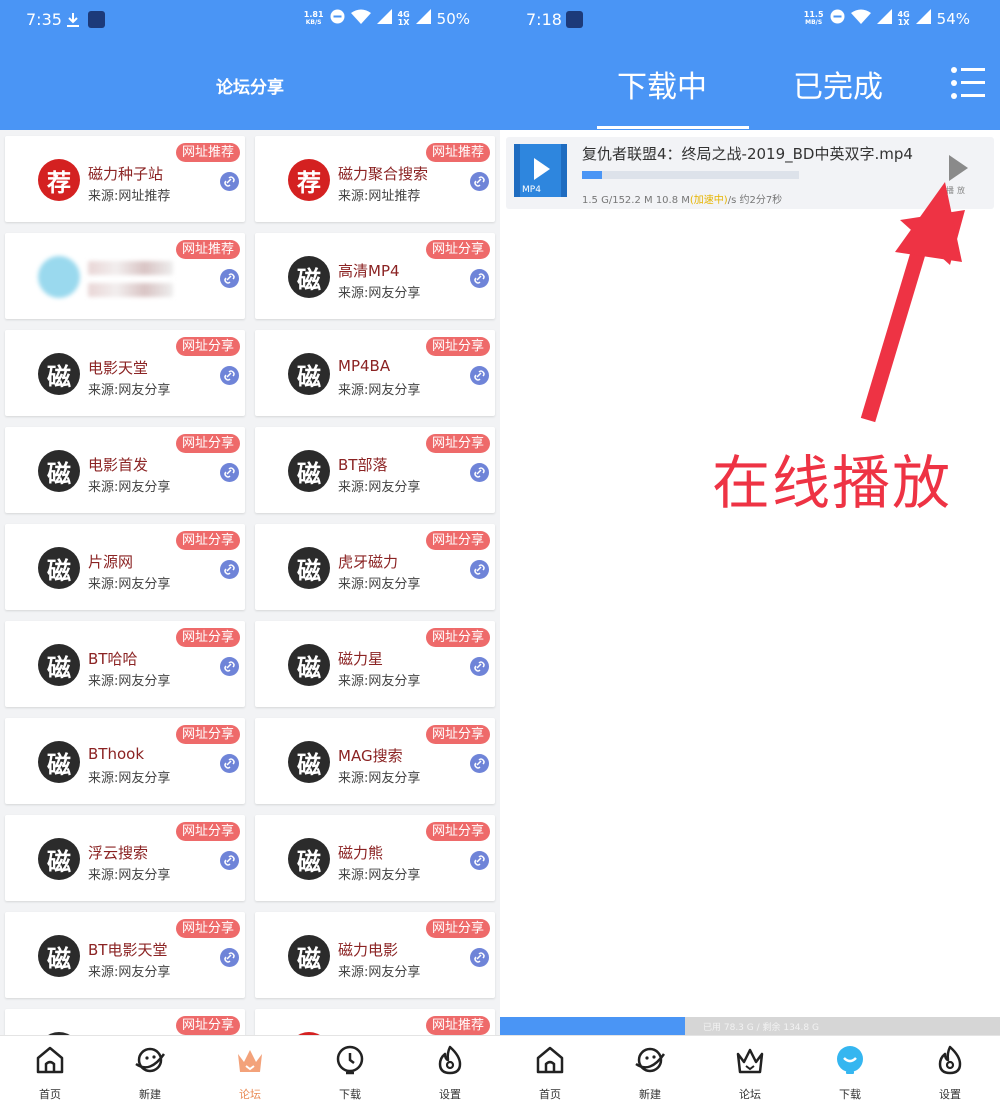 Image resolution: width=1000 pixels, height=1111 pixels. What do you see at coordinates (73, 22) in the screenshot?
I see `download-status-icon` at bounding box center [73, 22].